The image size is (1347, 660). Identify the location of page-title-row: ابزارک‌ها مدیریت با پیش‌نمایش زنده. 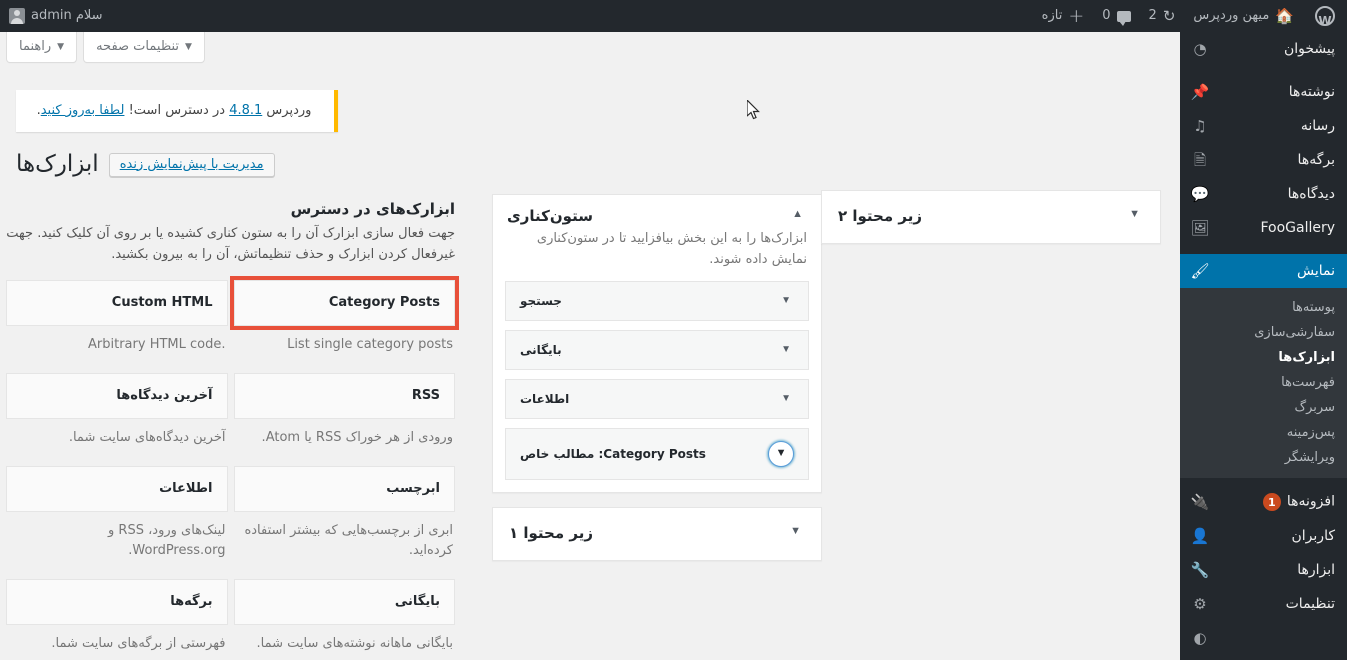
(177, 164).